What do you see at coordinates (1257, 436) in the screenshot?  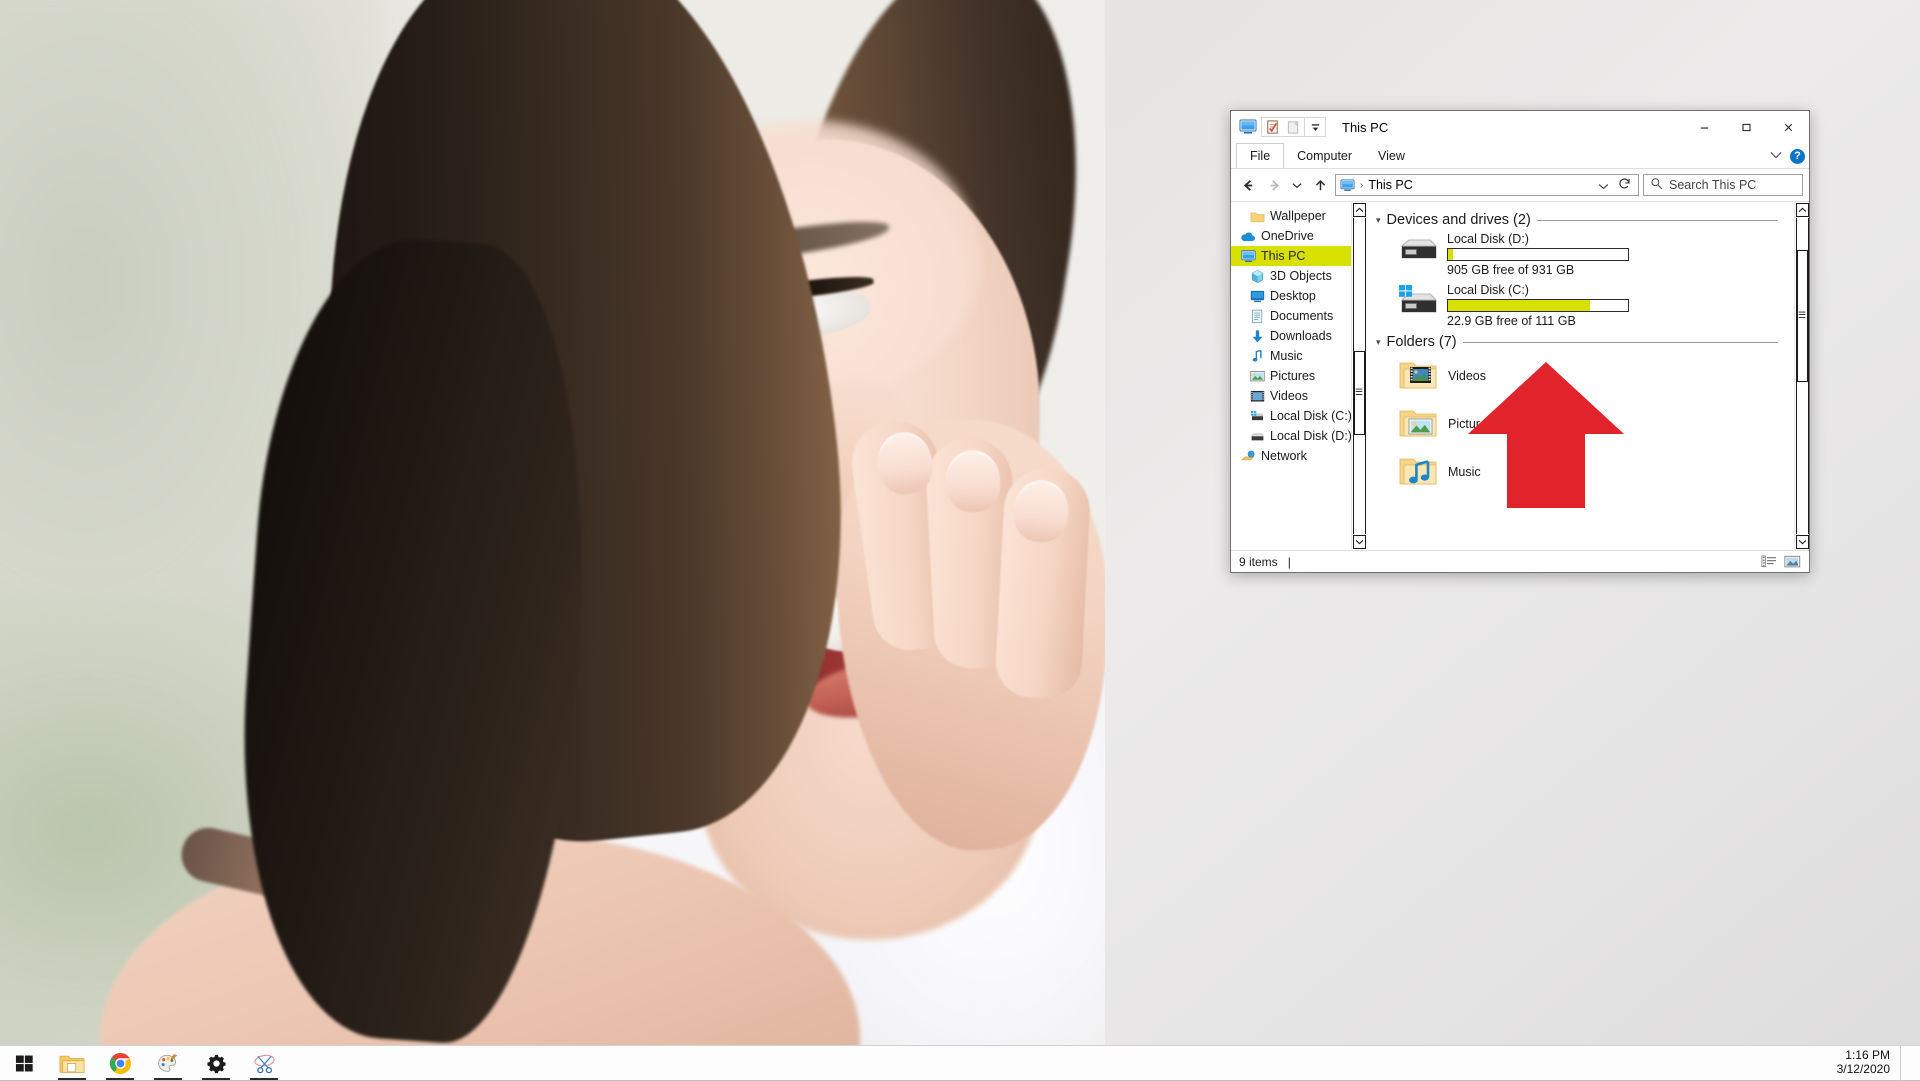 I see `disk-d-icon` at bounding box center [1257, 436].